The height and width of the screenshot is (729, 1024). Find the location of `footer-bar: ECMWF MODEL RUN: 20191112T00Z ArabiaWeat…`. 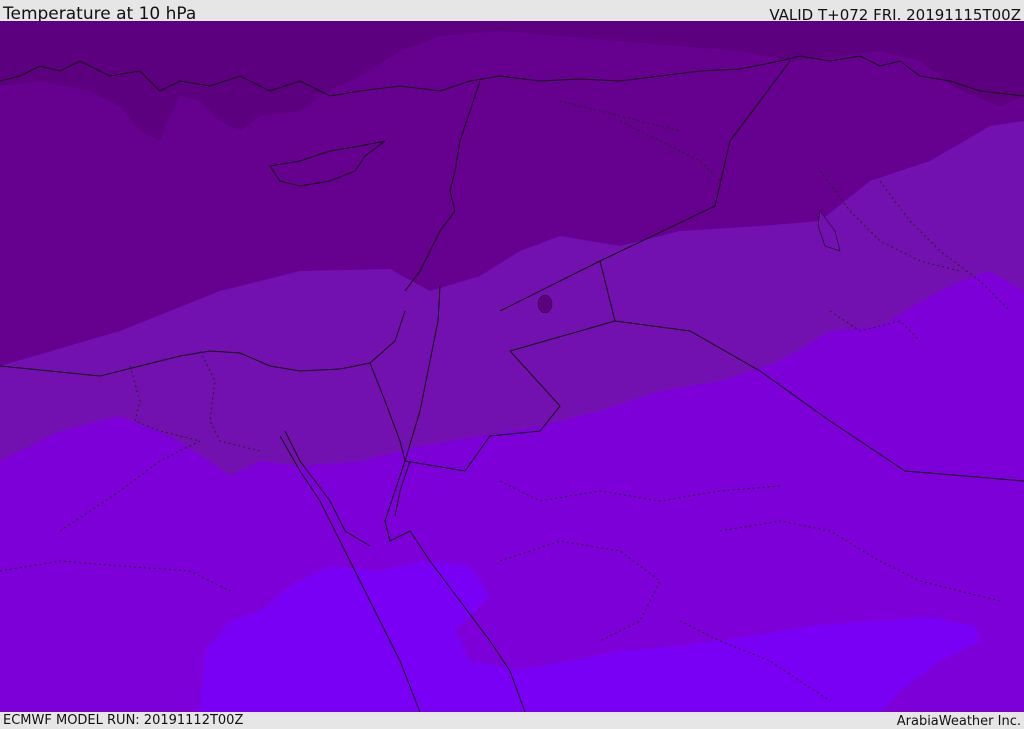

footer-bar: ECMWF MODEL RUN: 20191112T00Z ArabiaWeat… is located at coordinates (512, 720).